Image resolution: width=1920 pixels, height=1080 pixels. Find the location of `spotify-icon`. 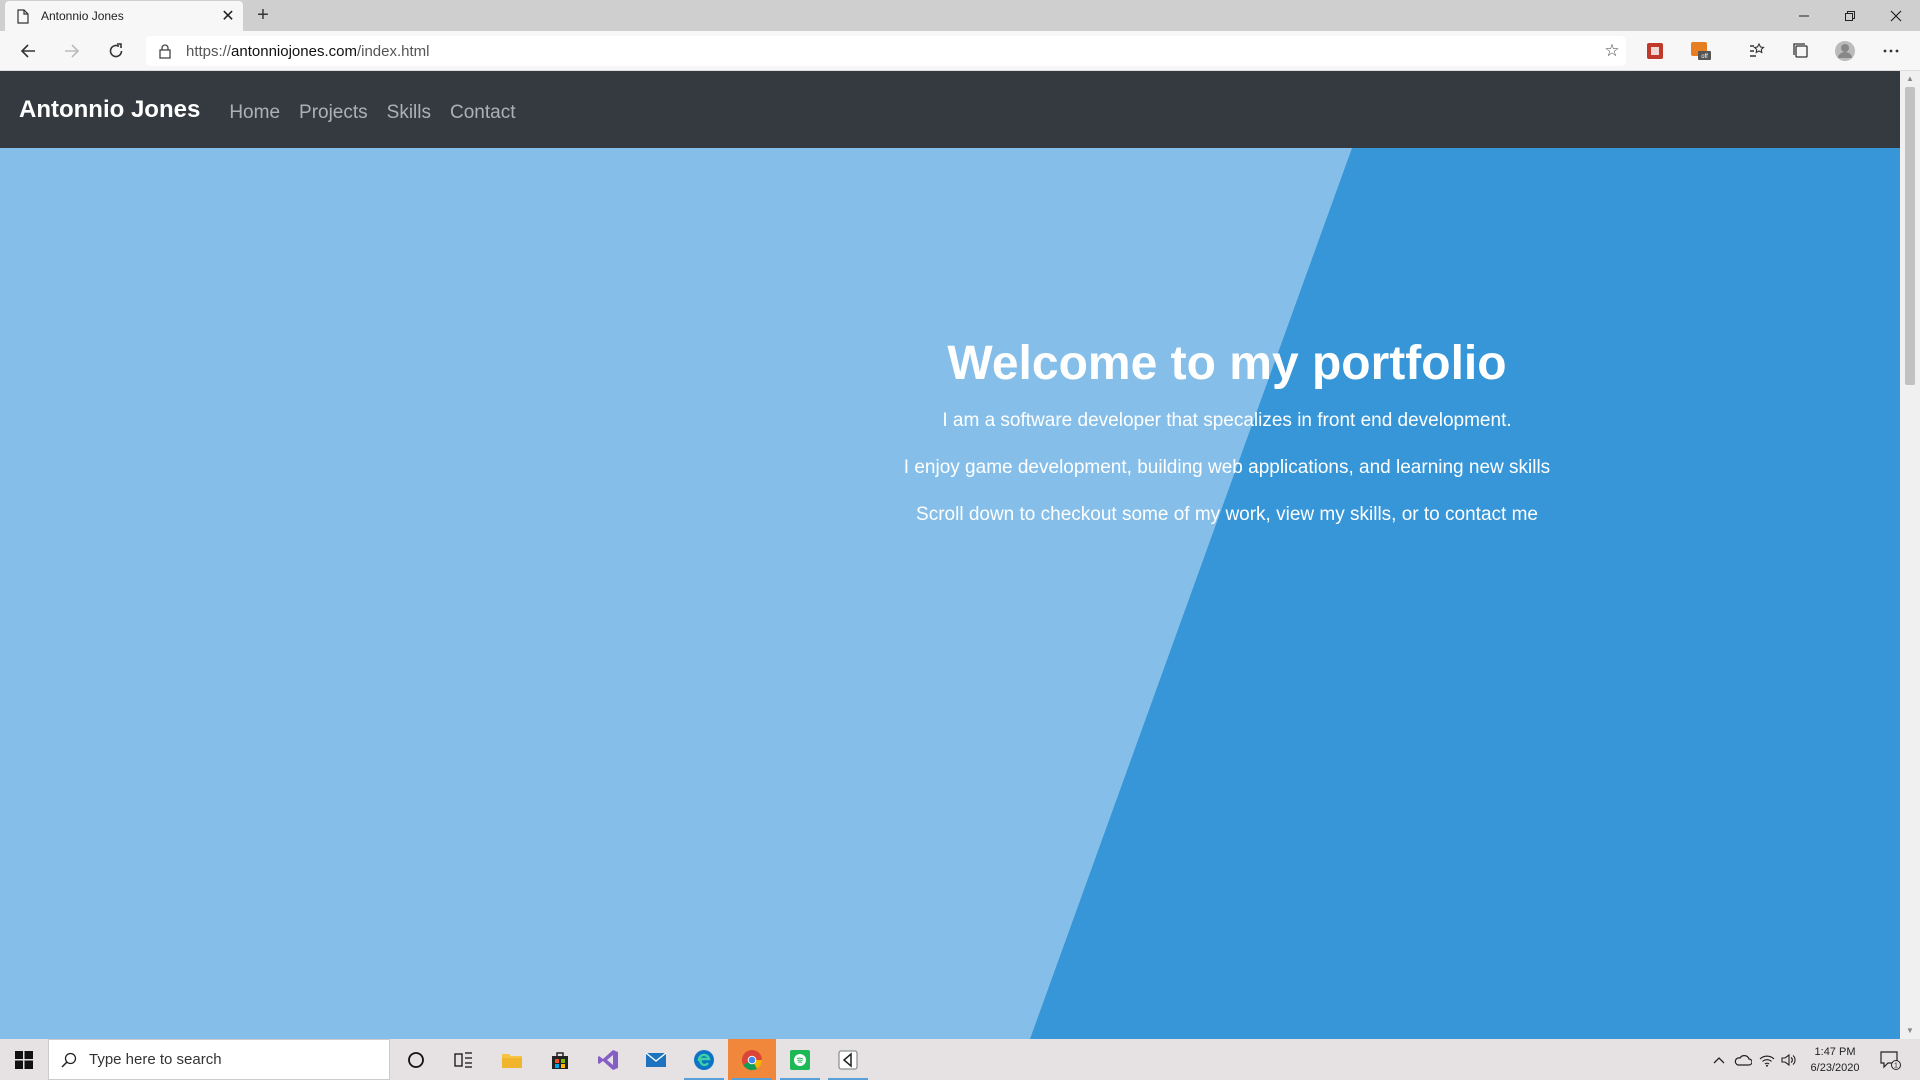

spotify-icon is located at coordinates (800, 1059).